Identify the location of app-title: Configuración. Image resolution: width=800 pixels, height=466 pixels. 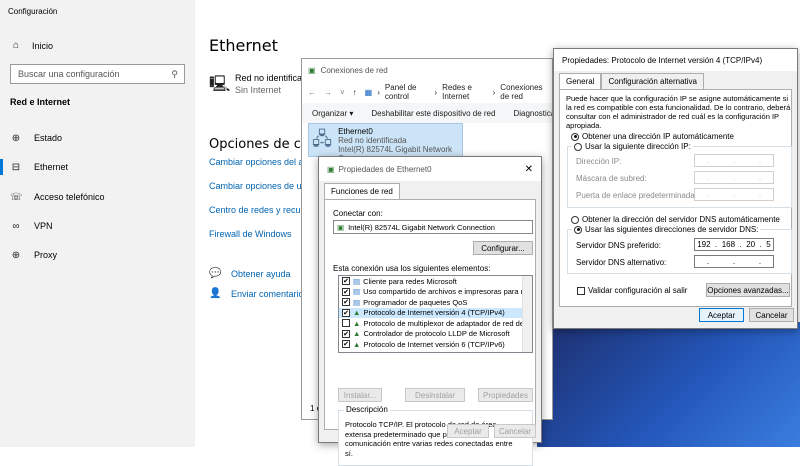
(33, 11).